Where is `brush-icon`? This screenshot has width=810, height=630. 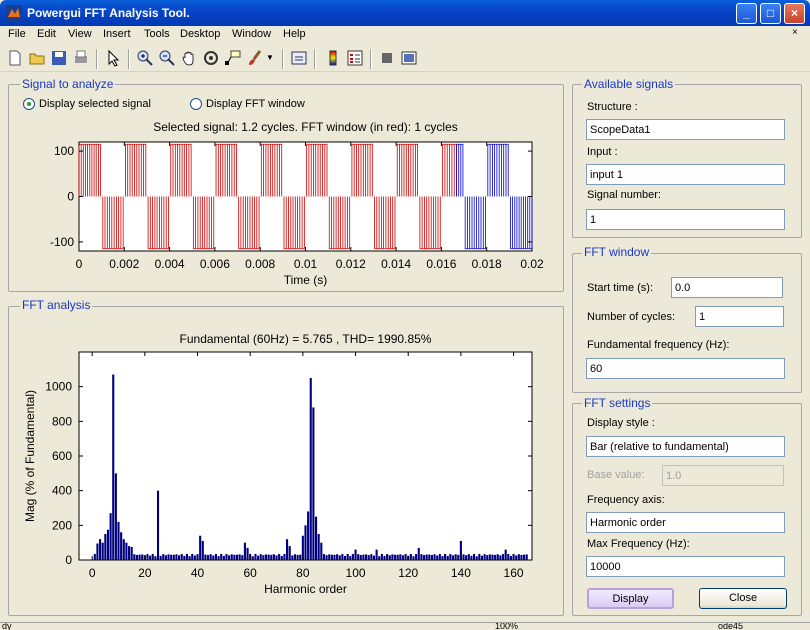 brush-icon is located at coordinates (255, 58).